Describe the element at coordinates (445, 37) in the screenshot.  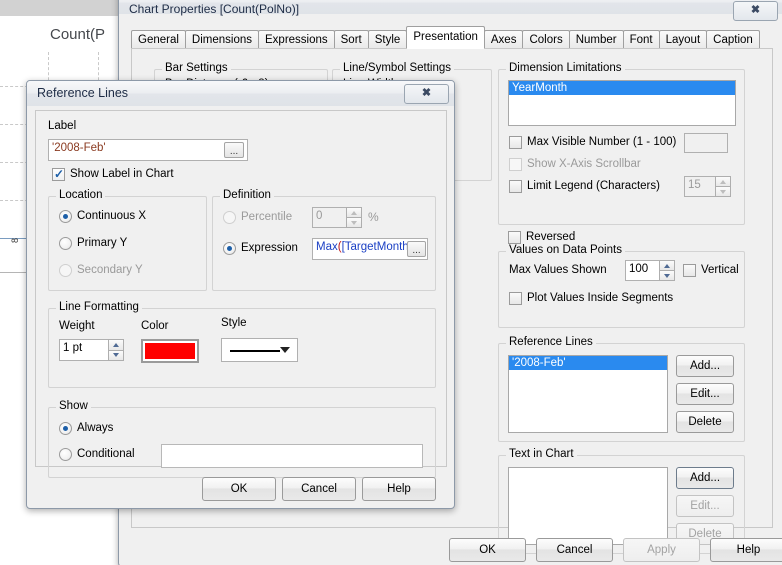
I see `tab-presentation: Presentation` at that location.